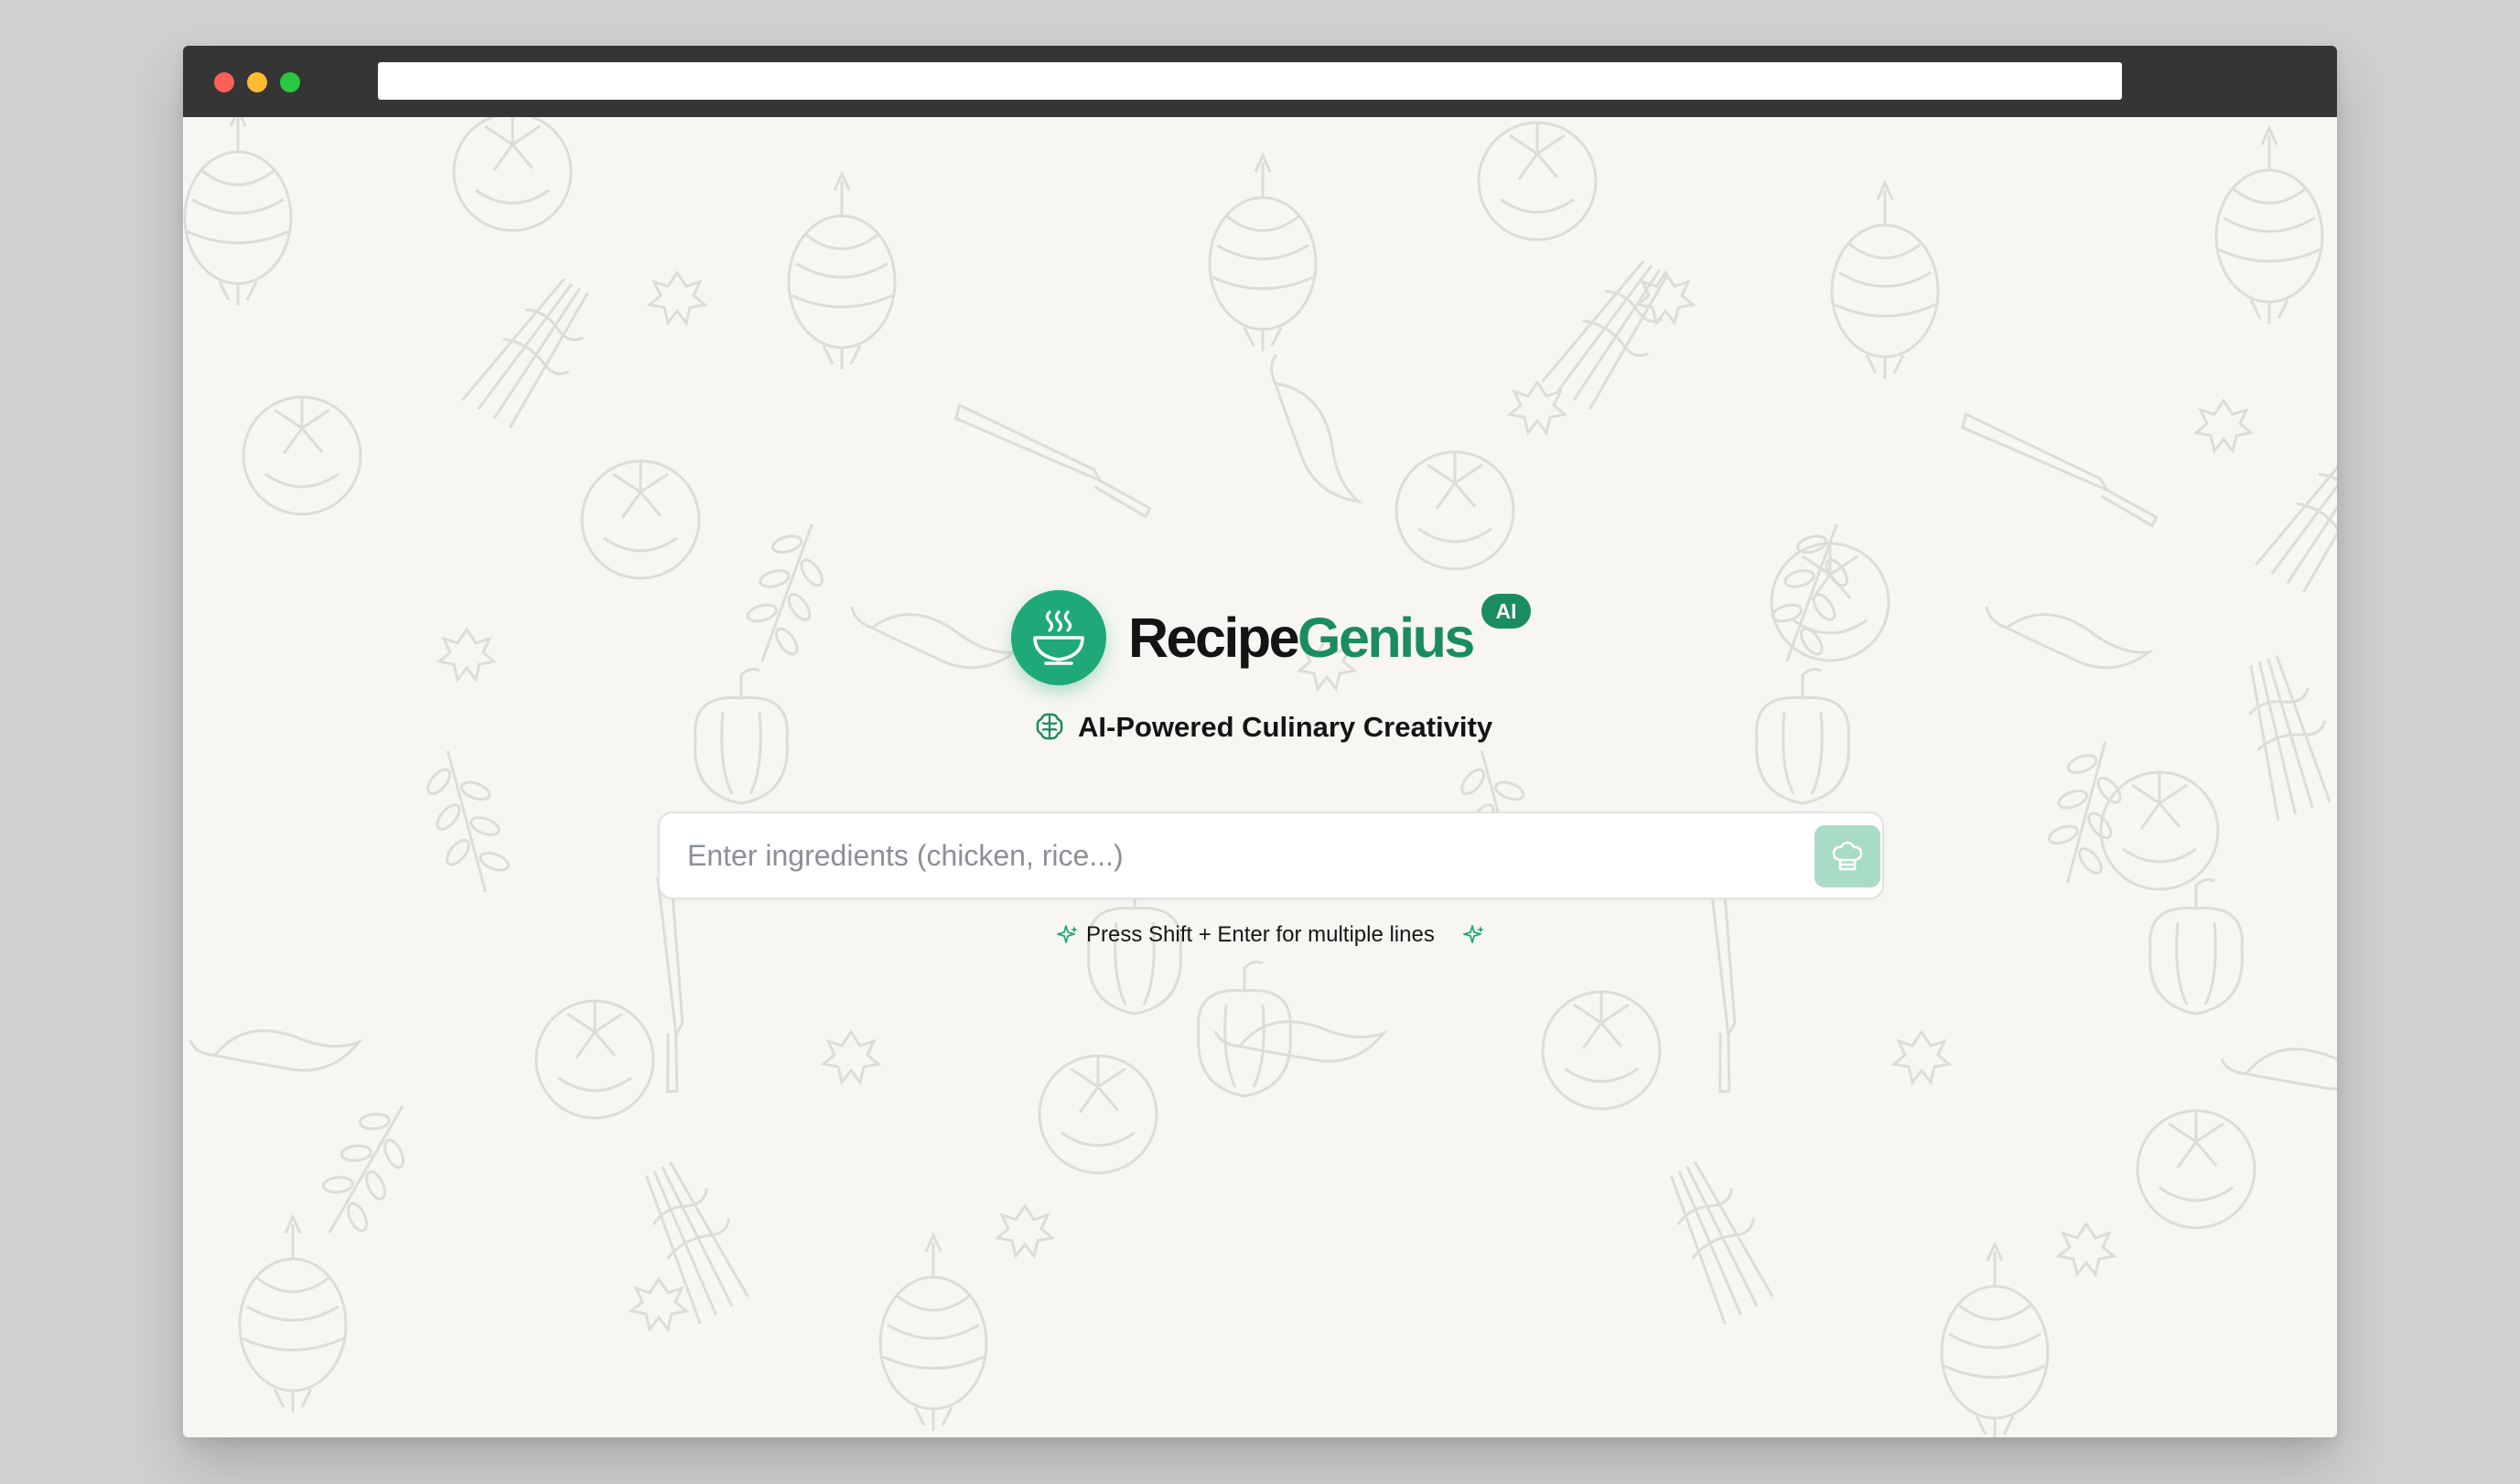 Image resolution: width=2520 pixels, height=1484 pixels. Describe the element at coordinates (1260, 934) in the screenshot. I see `hint-text: Press Shift + Enter for multiple lines` at that location.